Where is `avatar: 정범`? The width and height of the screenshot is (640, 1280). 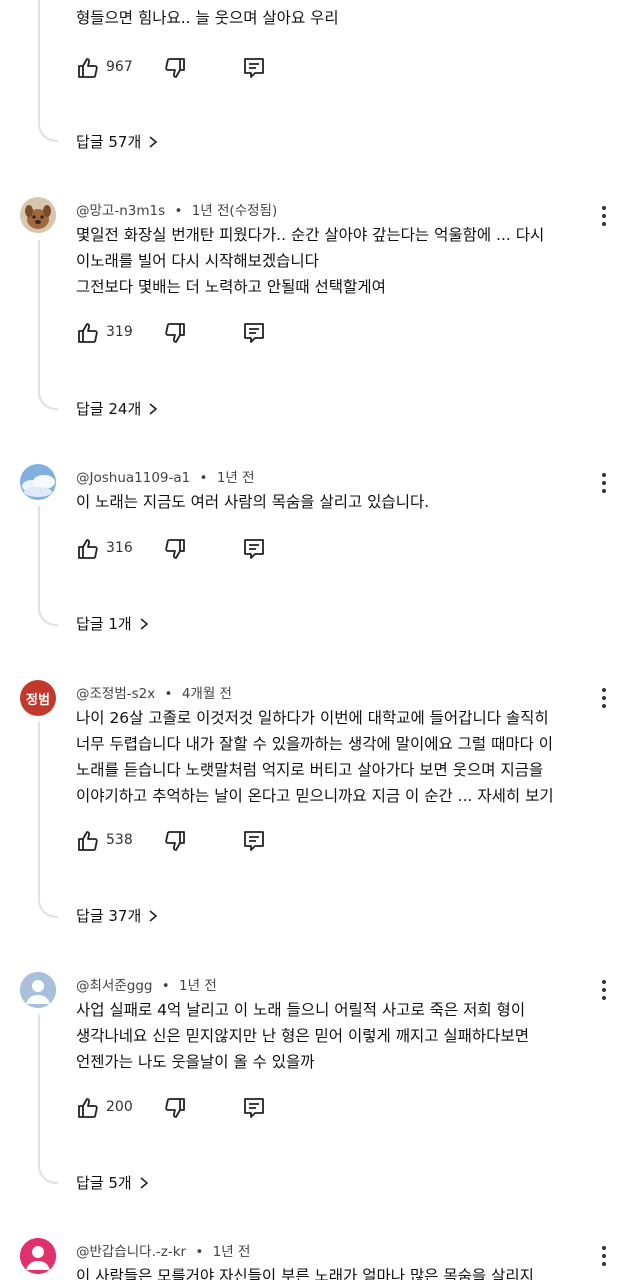
avatar: 정범 is located at coordinates (38, 698).